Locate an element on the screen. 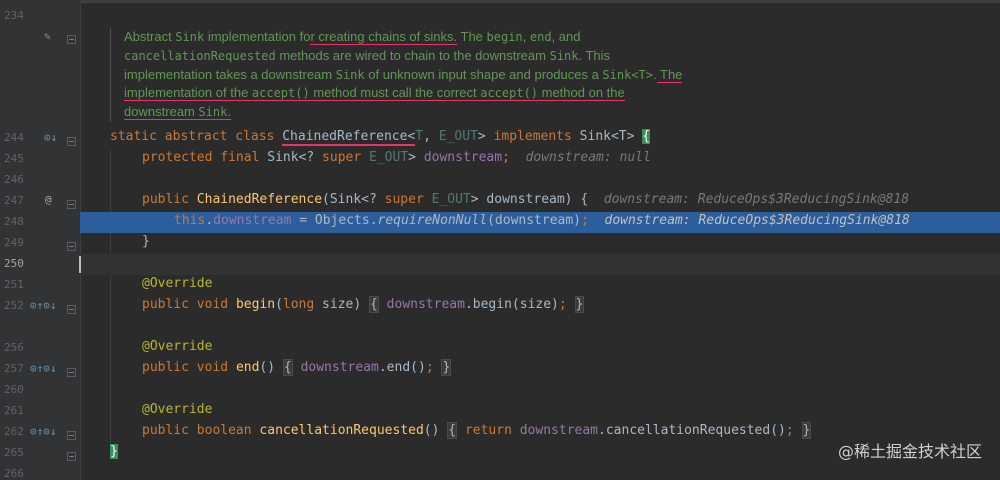 The height and width of the screenshot is (480, 1000). code-line-close-brace: } is located at coordinates (146, 241).